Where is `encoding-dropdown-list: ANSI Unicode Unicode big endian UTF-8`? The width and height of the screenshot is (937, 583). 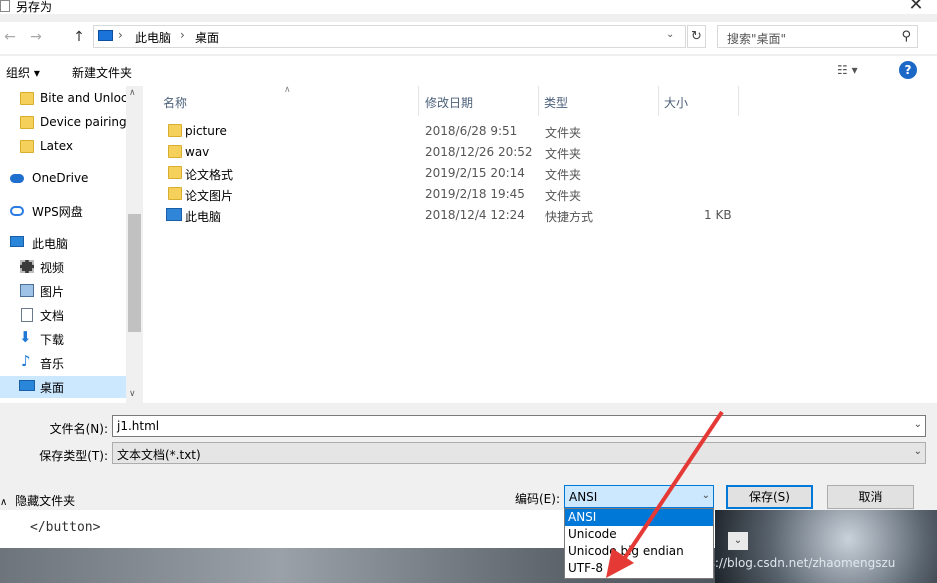 encoding-dropdown-list: ANSI Unicode Unicode big endian UTF-8 is located at coordinates (639, 543).